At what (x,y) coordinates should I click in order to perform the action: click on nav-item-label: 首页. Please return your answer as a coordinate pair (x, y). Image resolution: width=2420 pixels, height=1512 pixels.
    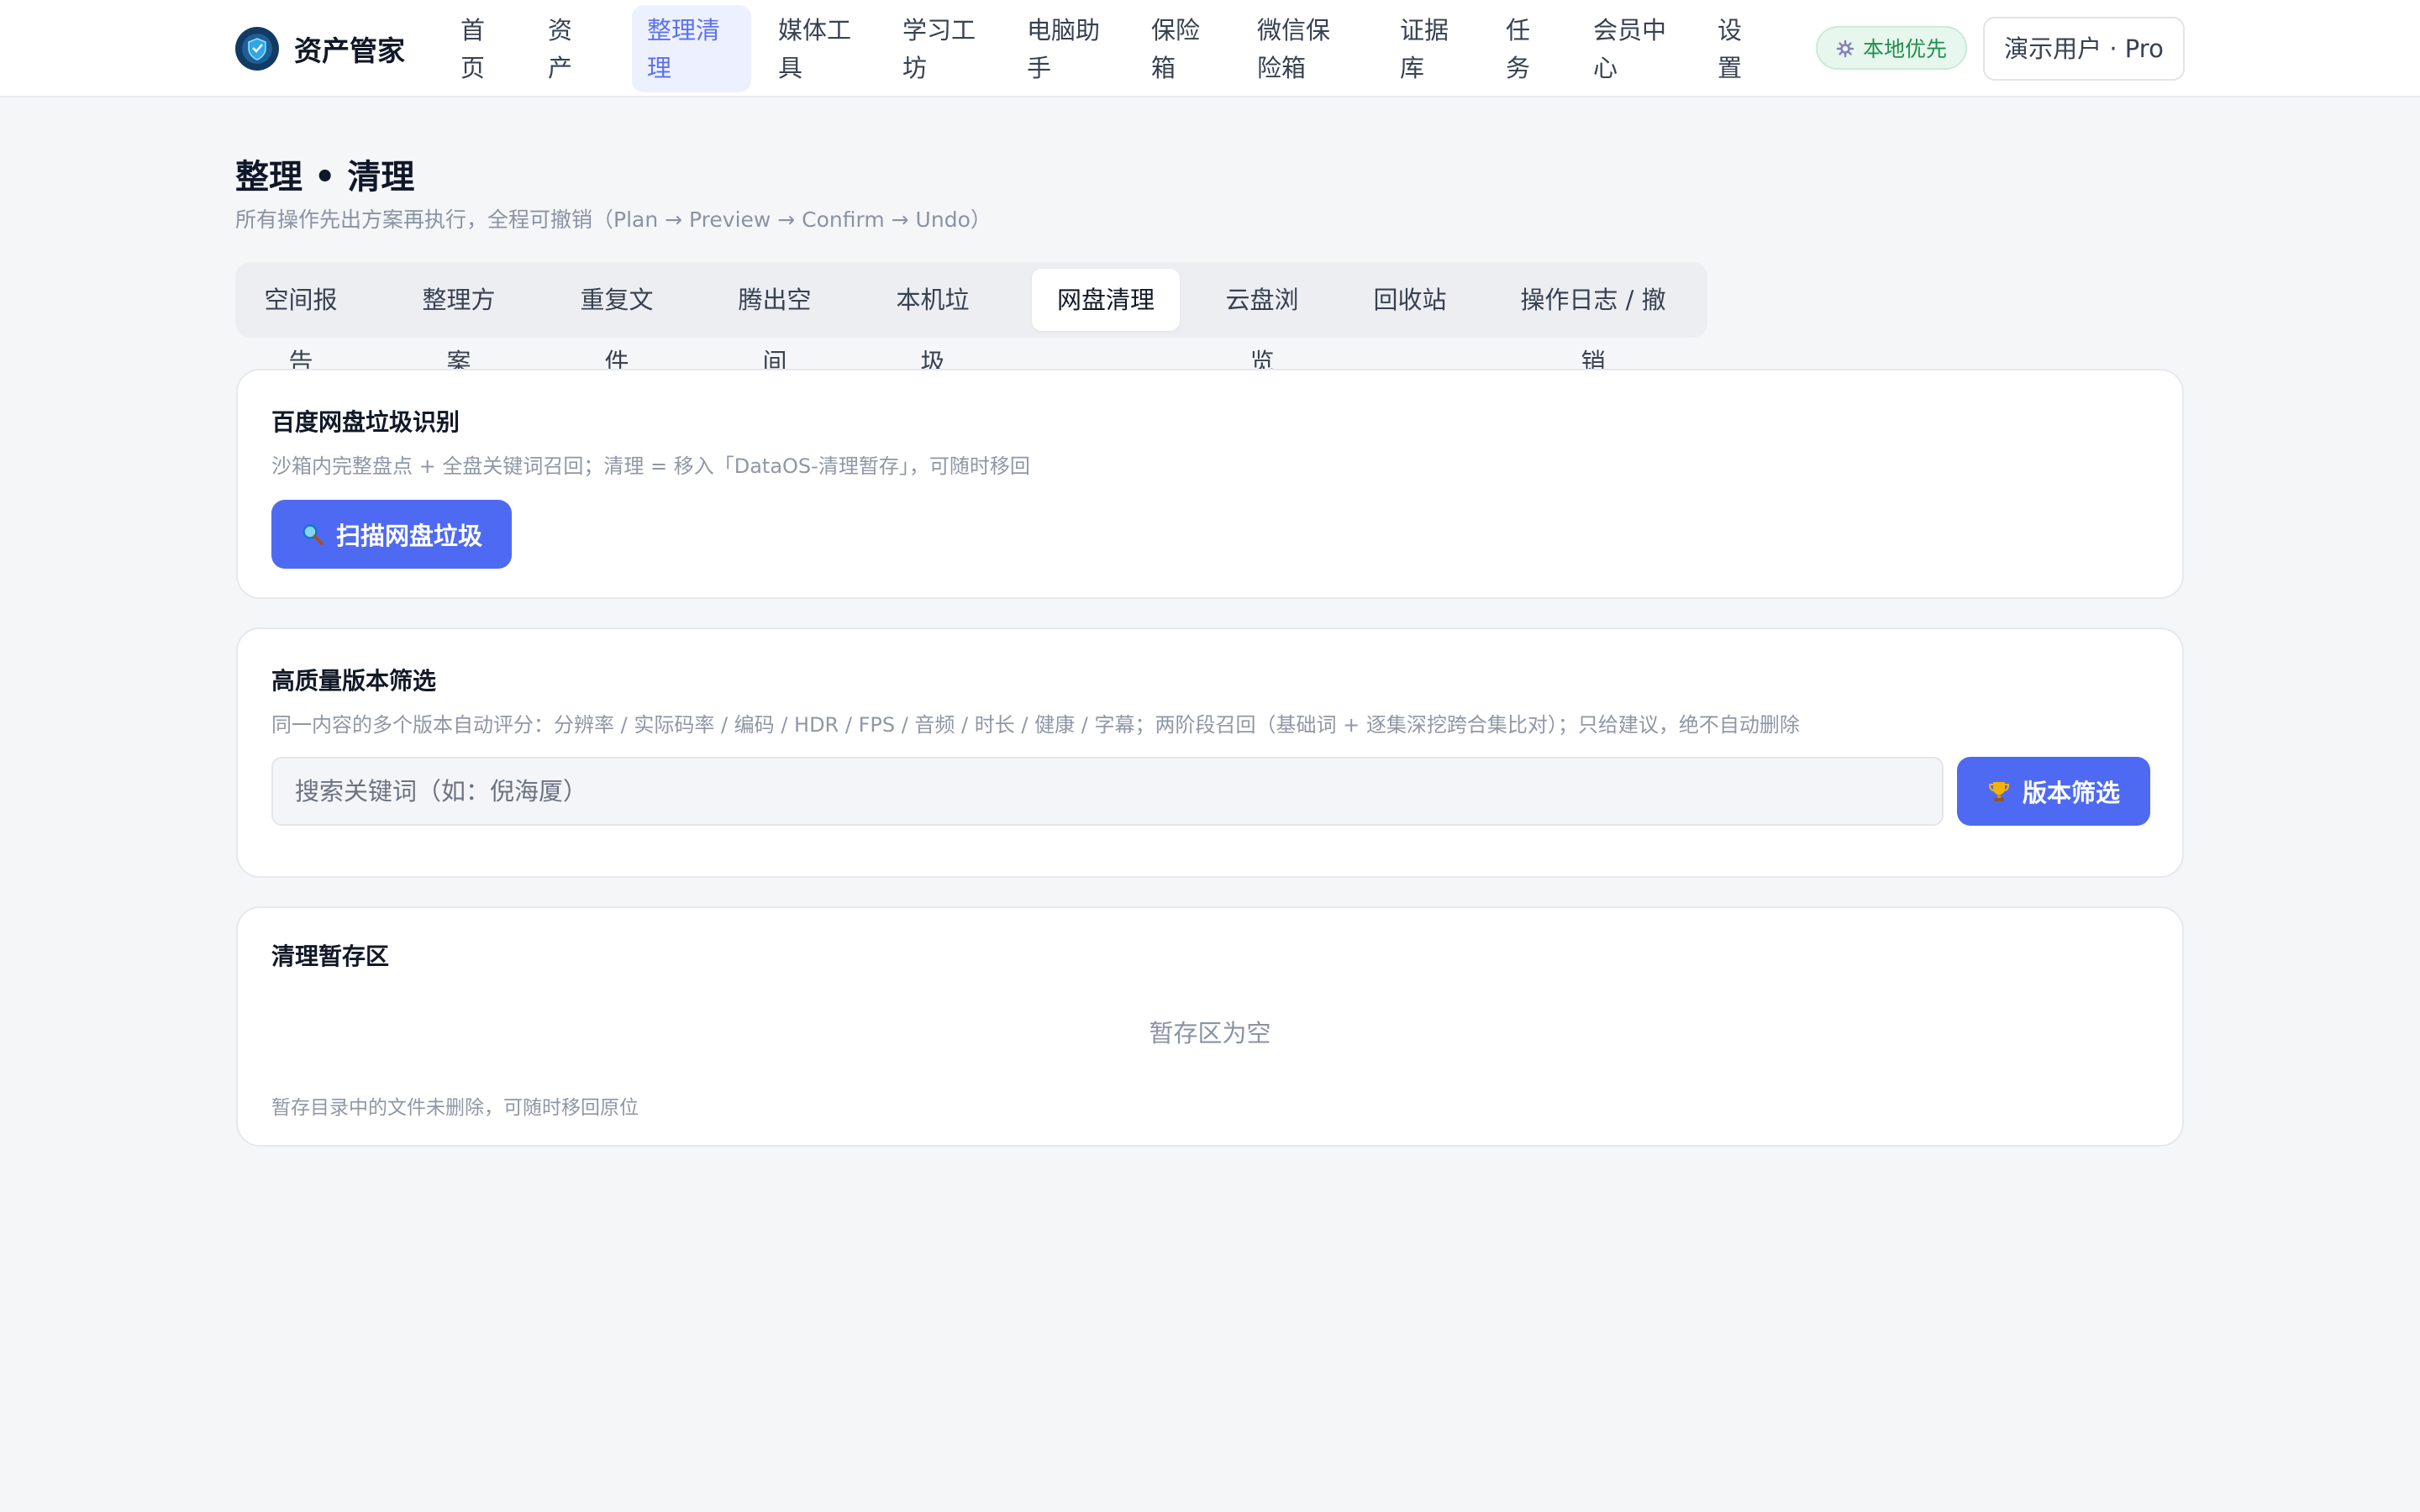
    Looking at the image, I should click on (473, 49).